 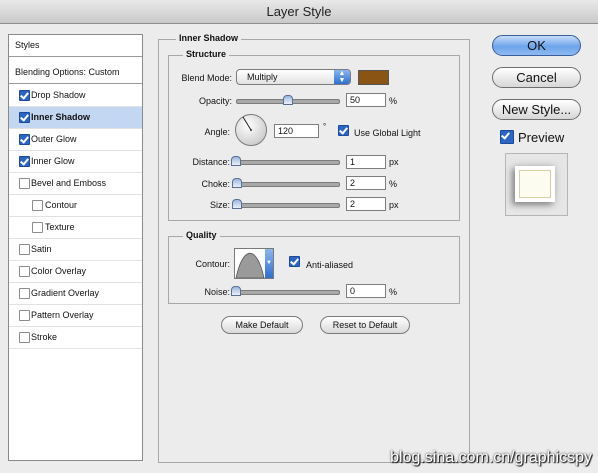 What do you see at coordinates (285, 161) in the screenshot?
I see `distance-slider` at bounding box center [285, 161].